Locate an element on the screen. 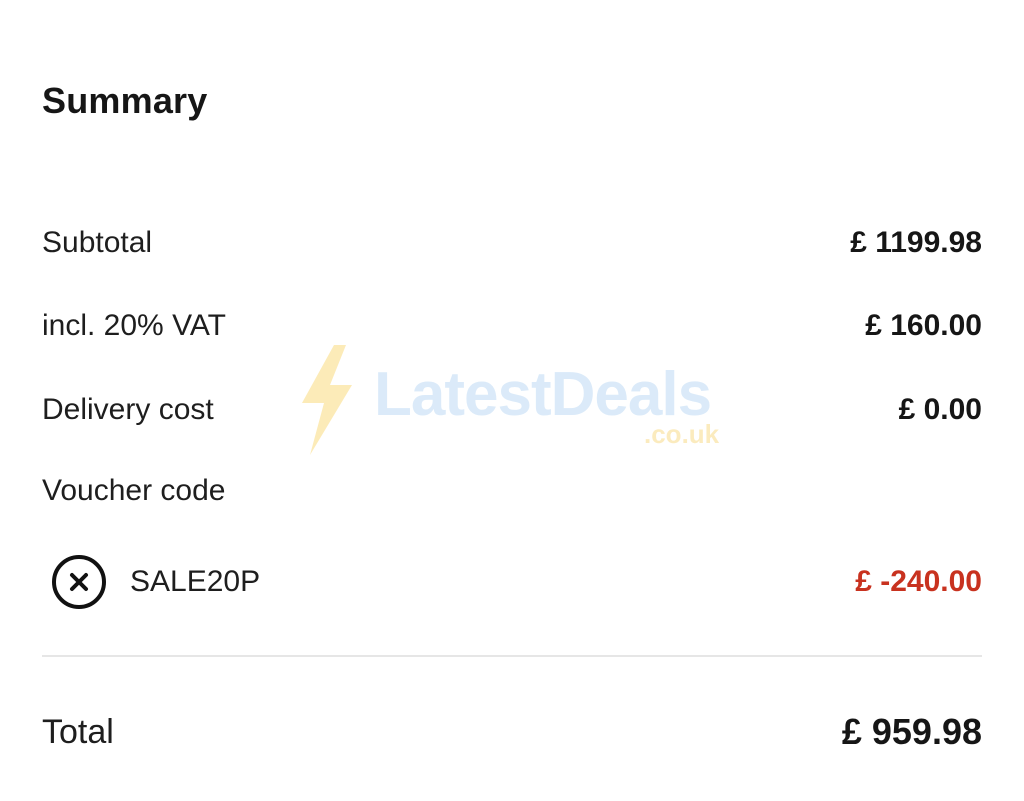 The image size is (1024, 801). voucher-label: Voucher code is located at coordinates (134, 490).